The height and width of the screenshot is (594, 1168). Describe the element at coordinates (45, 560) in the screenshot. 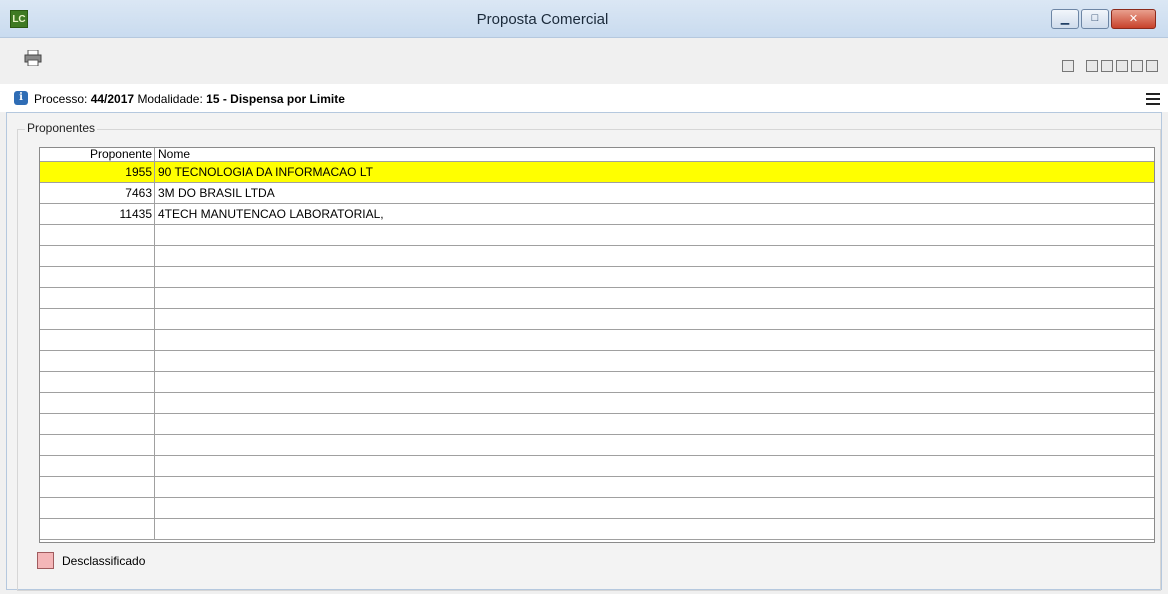

I see `legend-swatch` at that location.